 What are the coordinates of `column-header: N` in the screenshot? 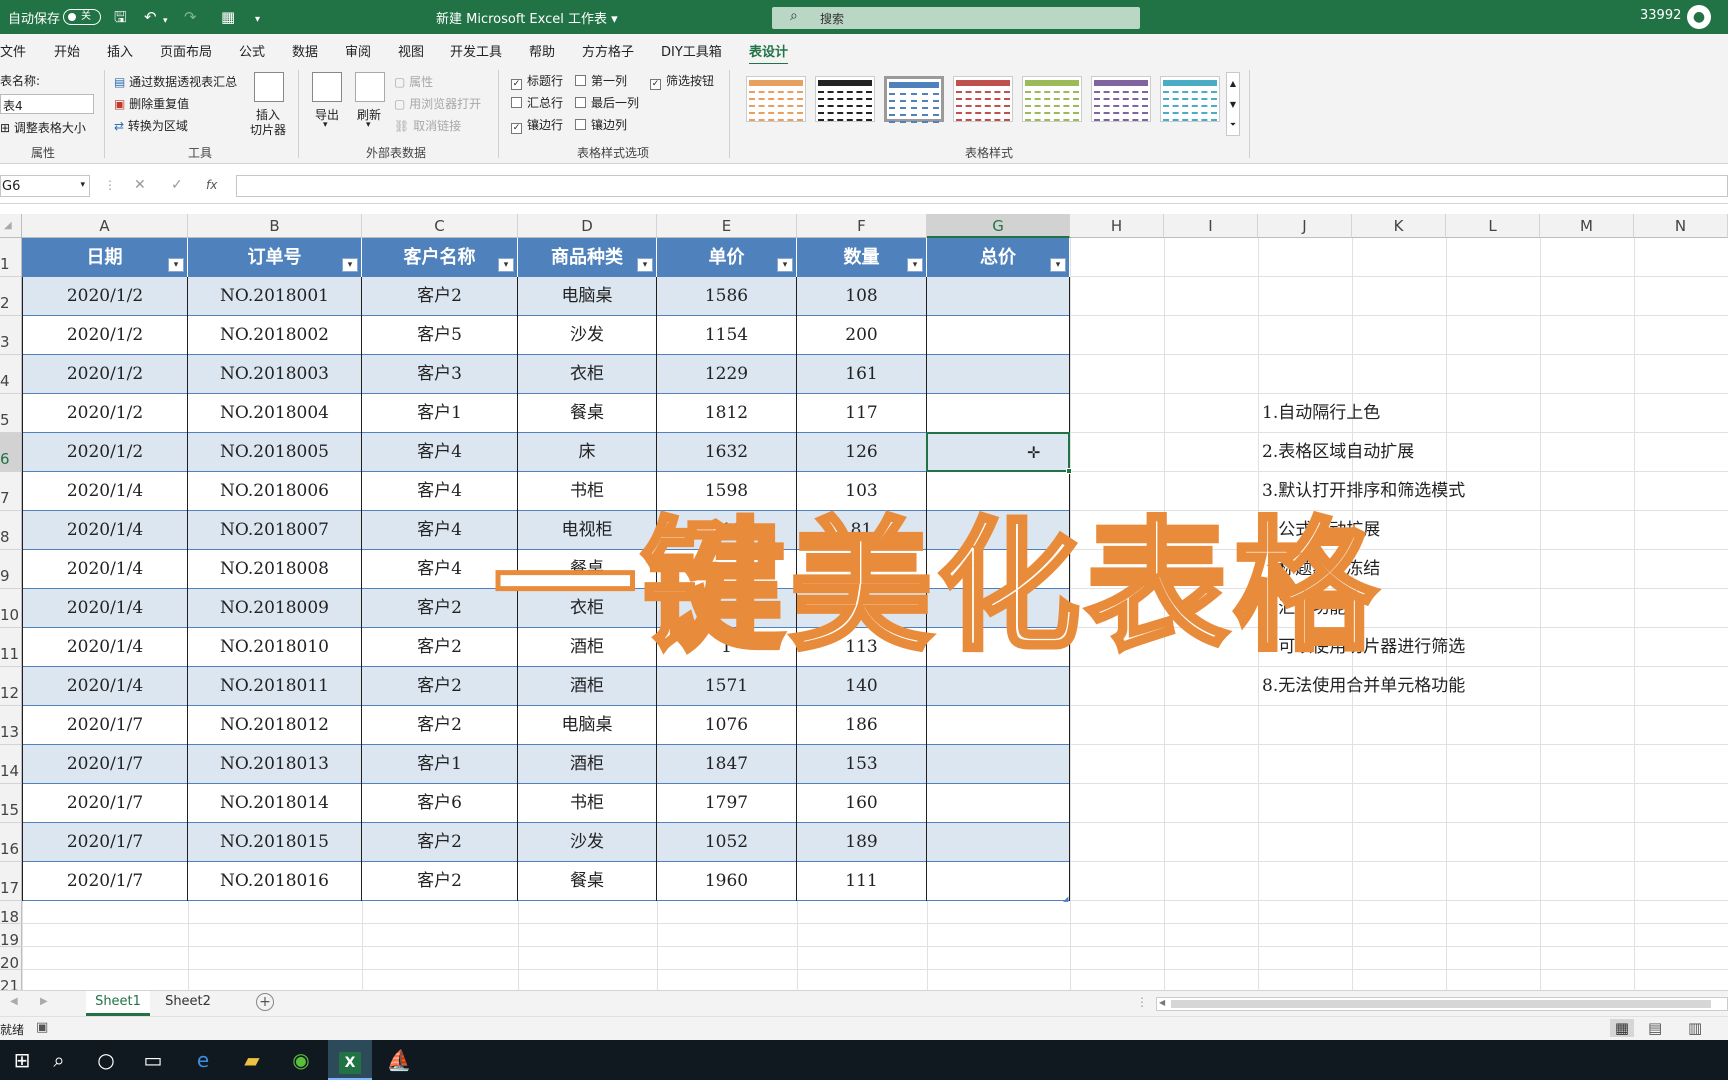 It's located at (1681, 226).